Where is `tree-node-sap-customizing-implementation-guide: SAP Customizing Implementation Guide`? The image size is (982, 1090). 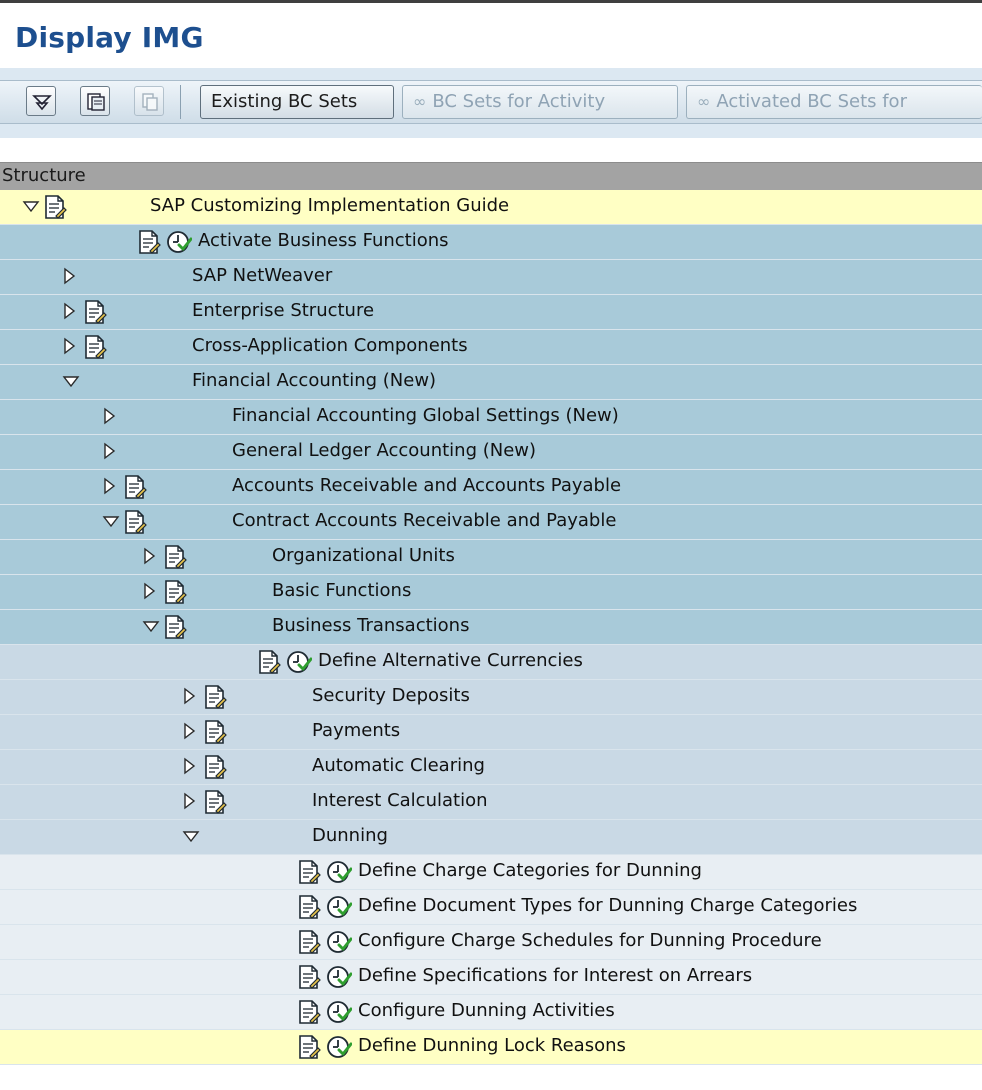
tree-node-sap-customizing-implementation-guide: SAP Customizing Implementation Guide is located at coordinates (491, 207).